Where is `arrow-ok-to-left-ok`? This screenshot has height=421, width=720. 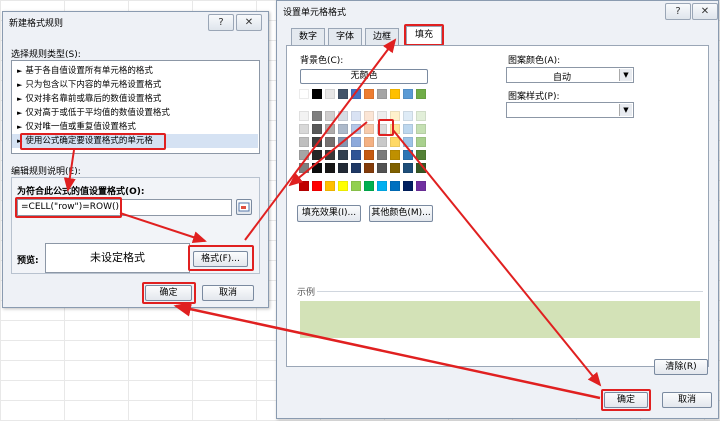
arrow-ok-to-left-ok is located at coordinates (387, 350).